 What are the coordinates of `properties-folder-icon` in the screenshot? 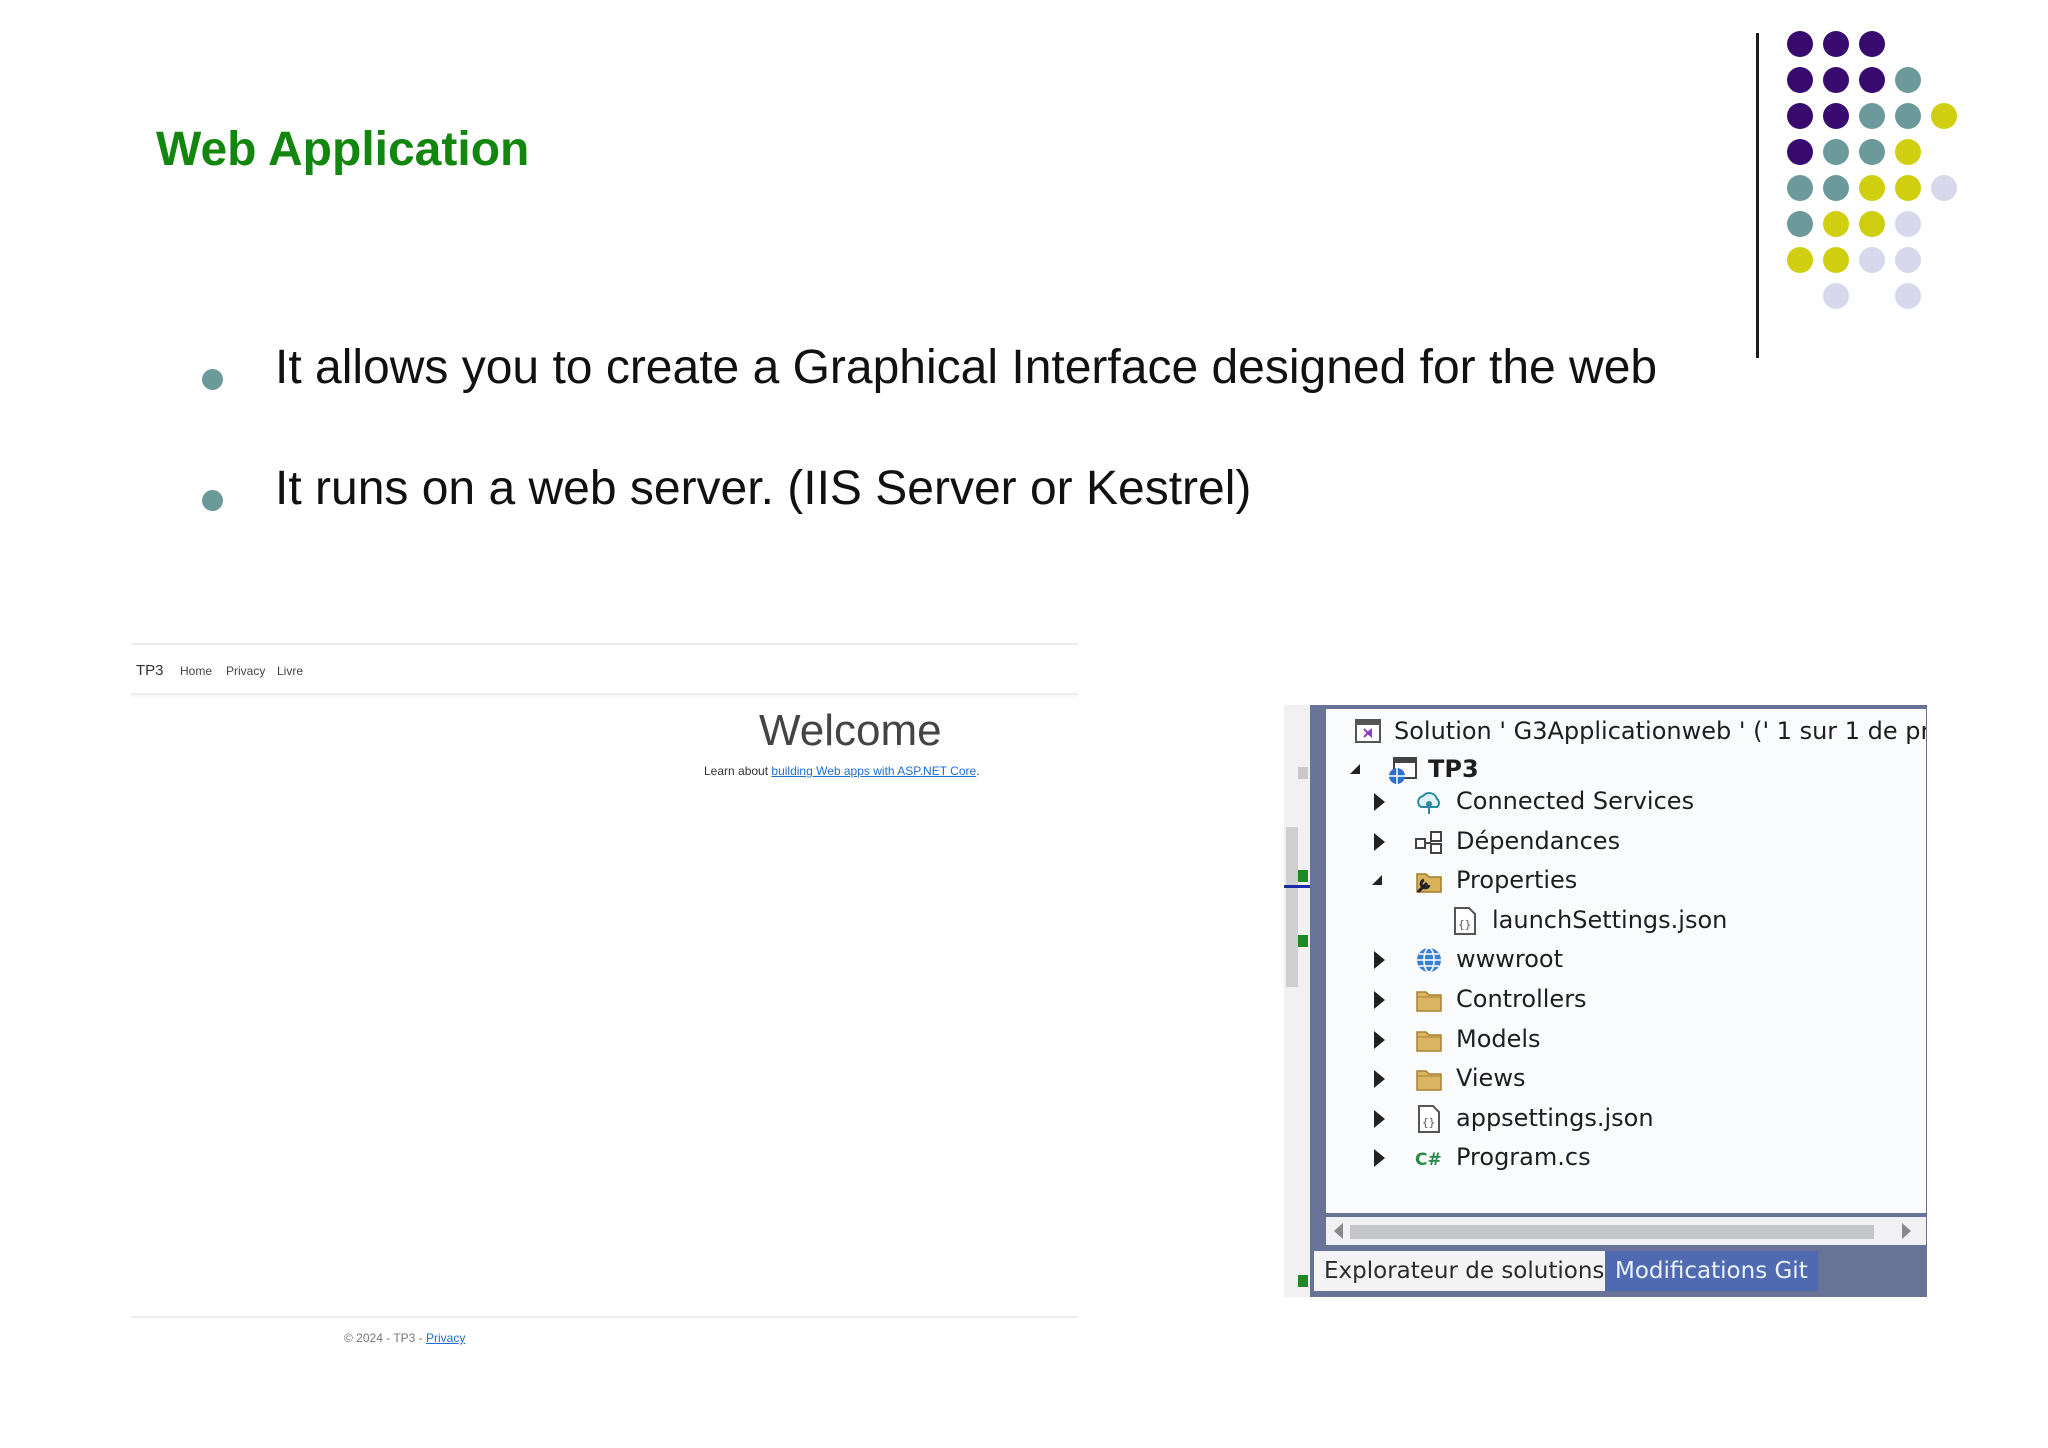 It's located at (1429, 881).